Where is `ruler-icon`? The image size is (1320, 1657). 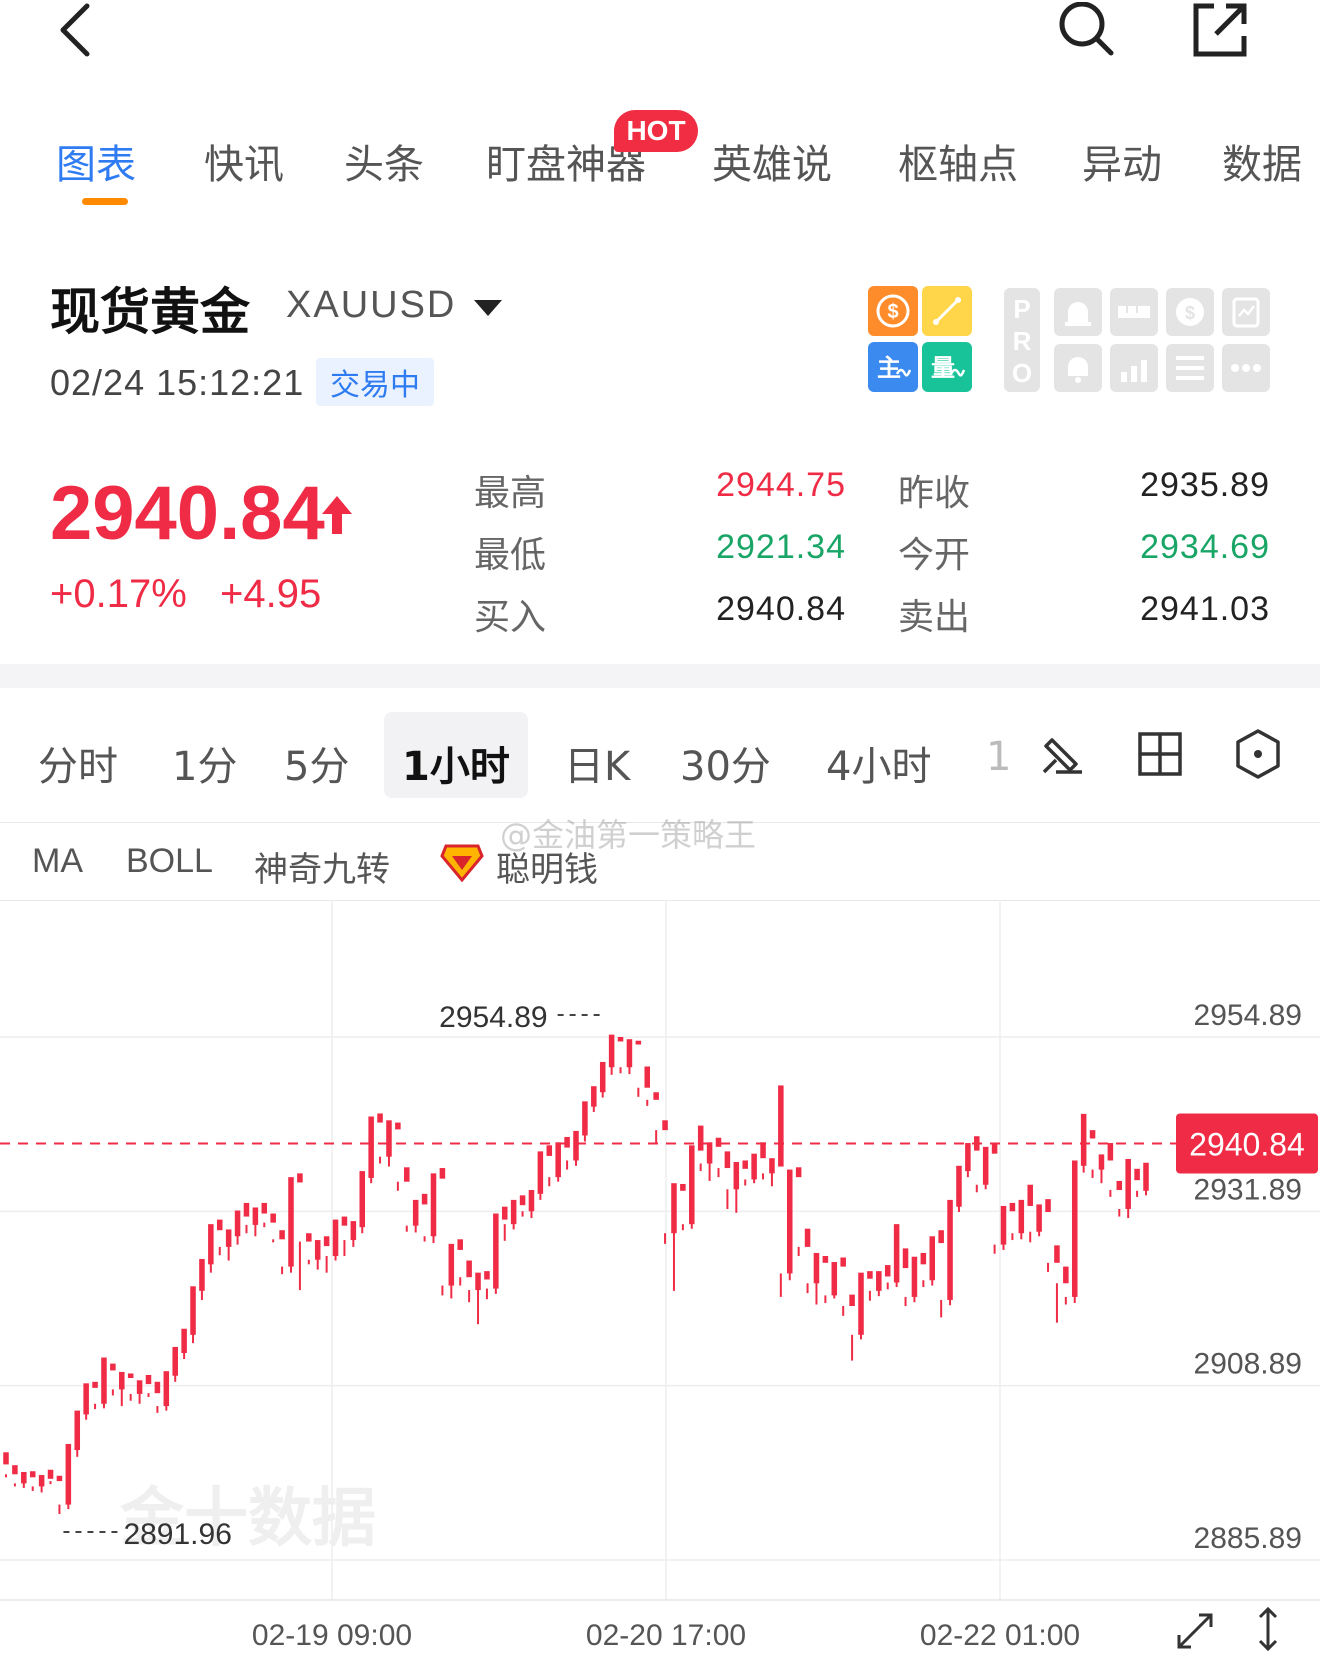
ruler-icon is located at coordinates (1134, 312).